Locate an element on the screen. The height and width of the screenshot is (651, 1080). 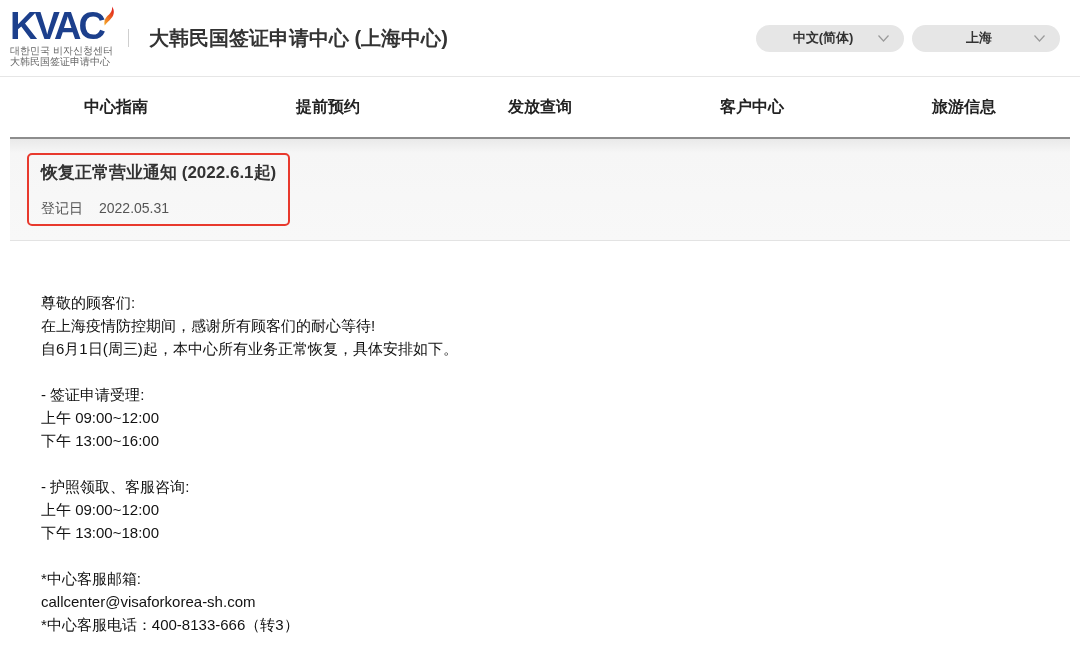
notice-text: *中心客服电话：400-8133-666（转3） is located at coordinates (170, 625).